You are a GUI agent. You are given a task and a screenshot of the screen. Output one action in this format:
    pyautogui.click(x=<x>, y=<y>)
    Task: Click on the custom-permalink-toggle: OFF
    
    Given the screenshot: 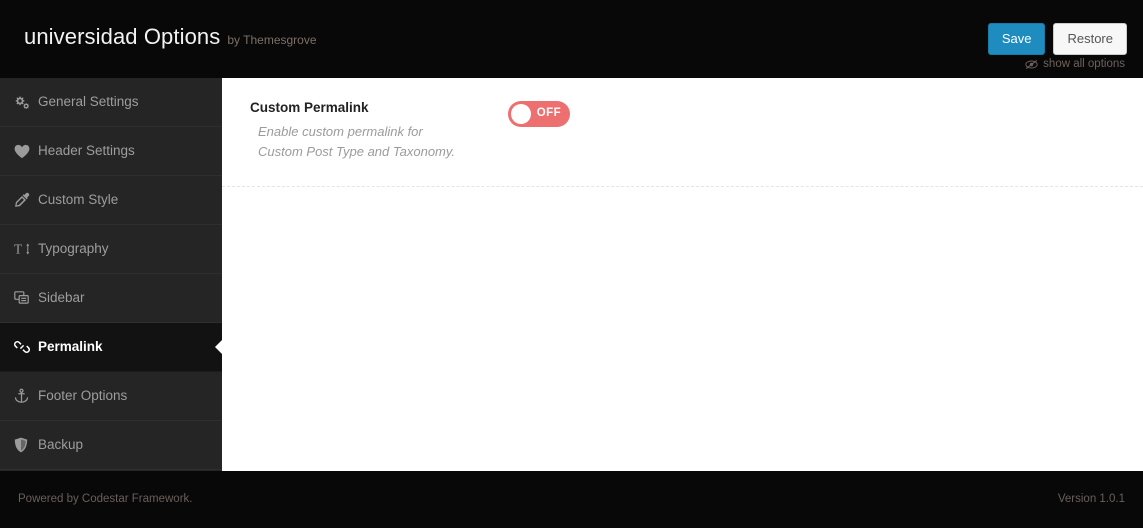 What is the action you would take?
    pyautogui.click(x=539, y=114)
    